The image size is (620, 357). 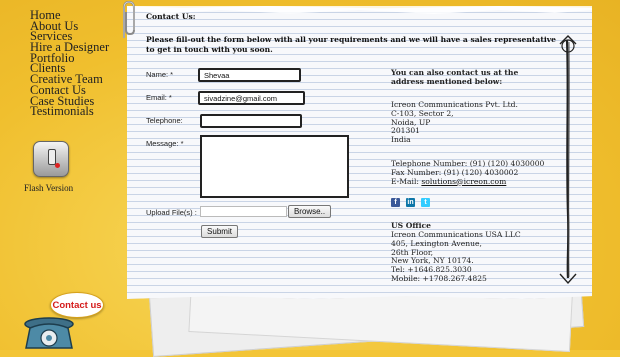 What do you see at coordinates (251, 98) in the screenshot?
I see `email-field: sivadzine@gmail.com` at bounding box center [251, 98].